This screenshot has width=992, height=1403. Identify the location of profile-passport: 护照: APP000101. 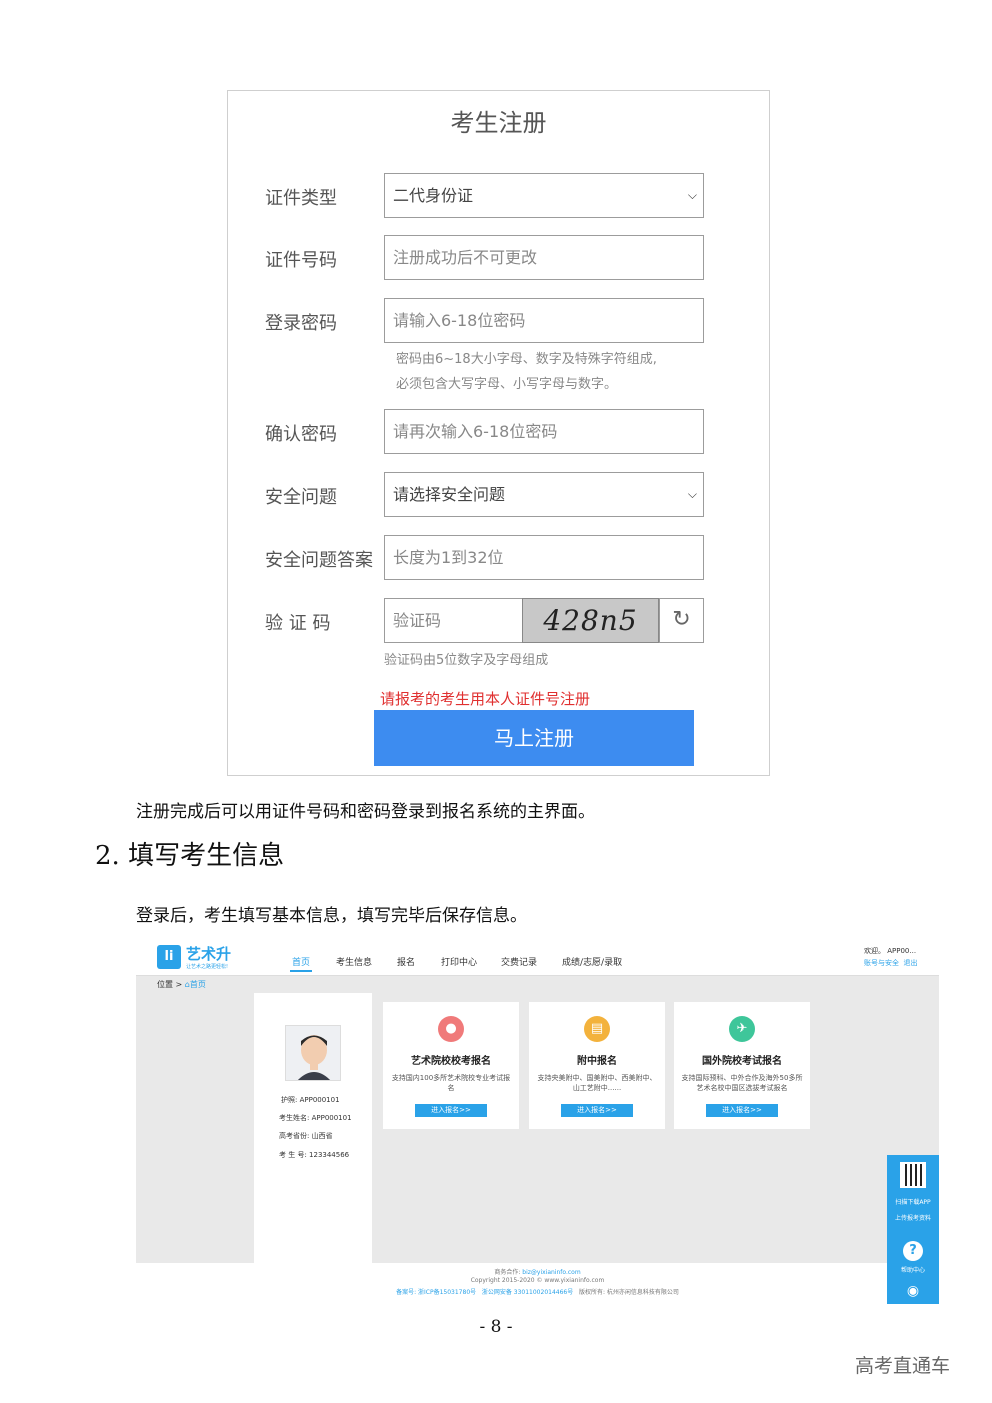
(310, 1100).